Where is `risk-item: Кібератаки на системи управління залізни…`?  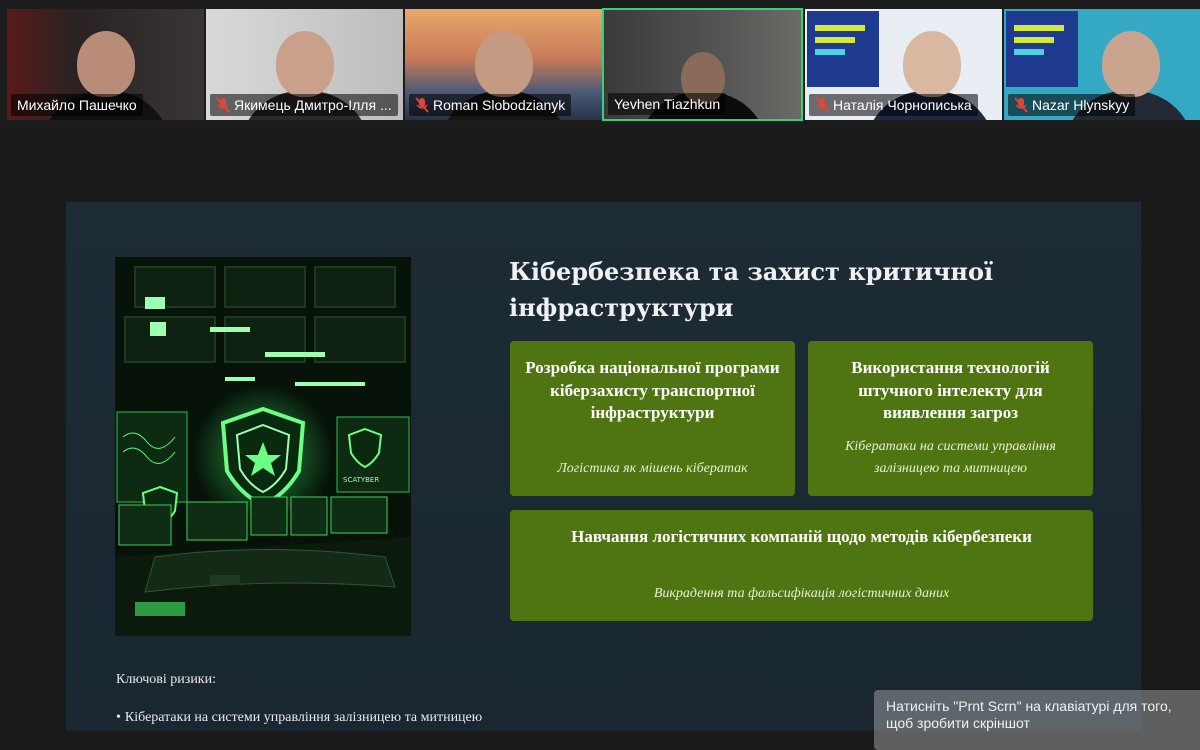
risk-item: Кібератаки на системи управління залізни… is located at coordinates (299, 718).